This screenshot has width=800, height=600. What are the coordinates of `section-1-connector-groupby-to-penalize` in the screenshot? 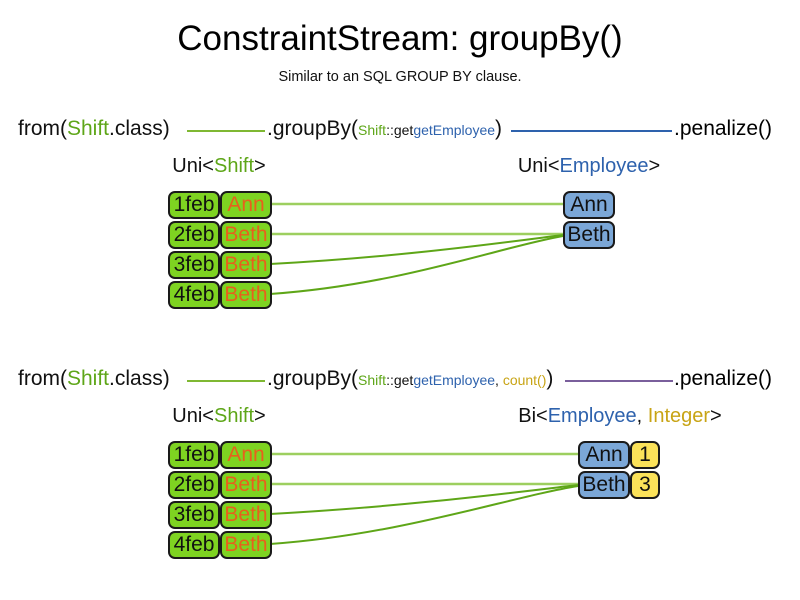 It's located at (591, 131).